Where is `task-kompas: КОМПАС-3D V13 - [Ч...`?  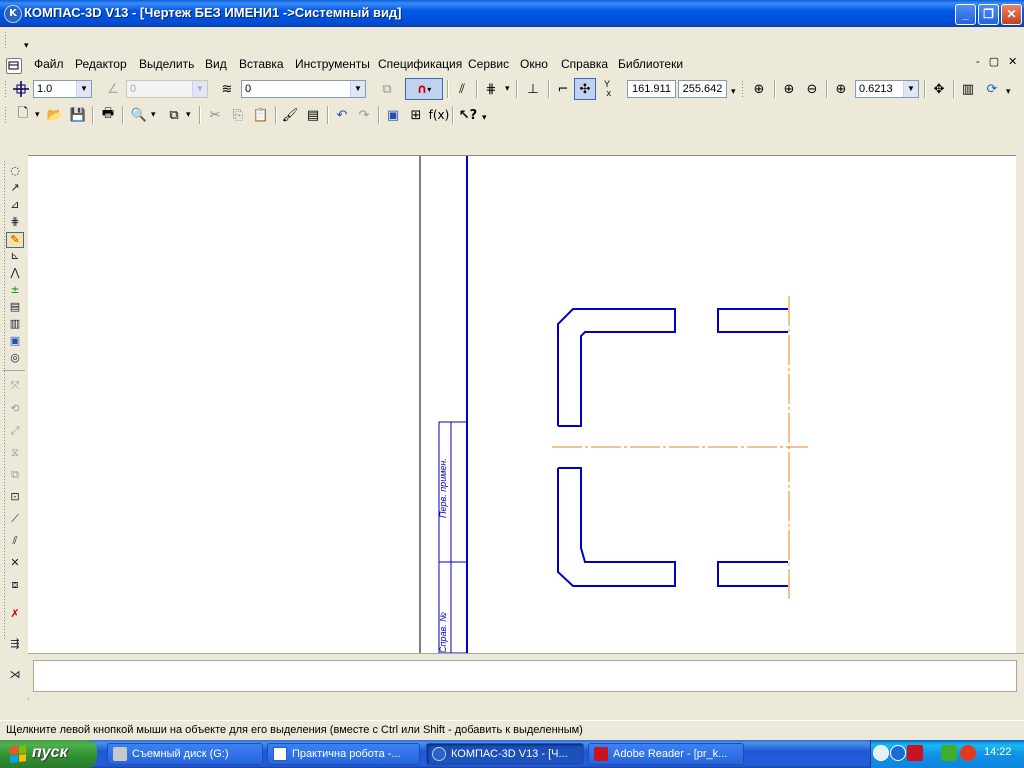
task-kompas: КОМПАС-3D V13 - [Ч... is located at coordinates (505, 754).